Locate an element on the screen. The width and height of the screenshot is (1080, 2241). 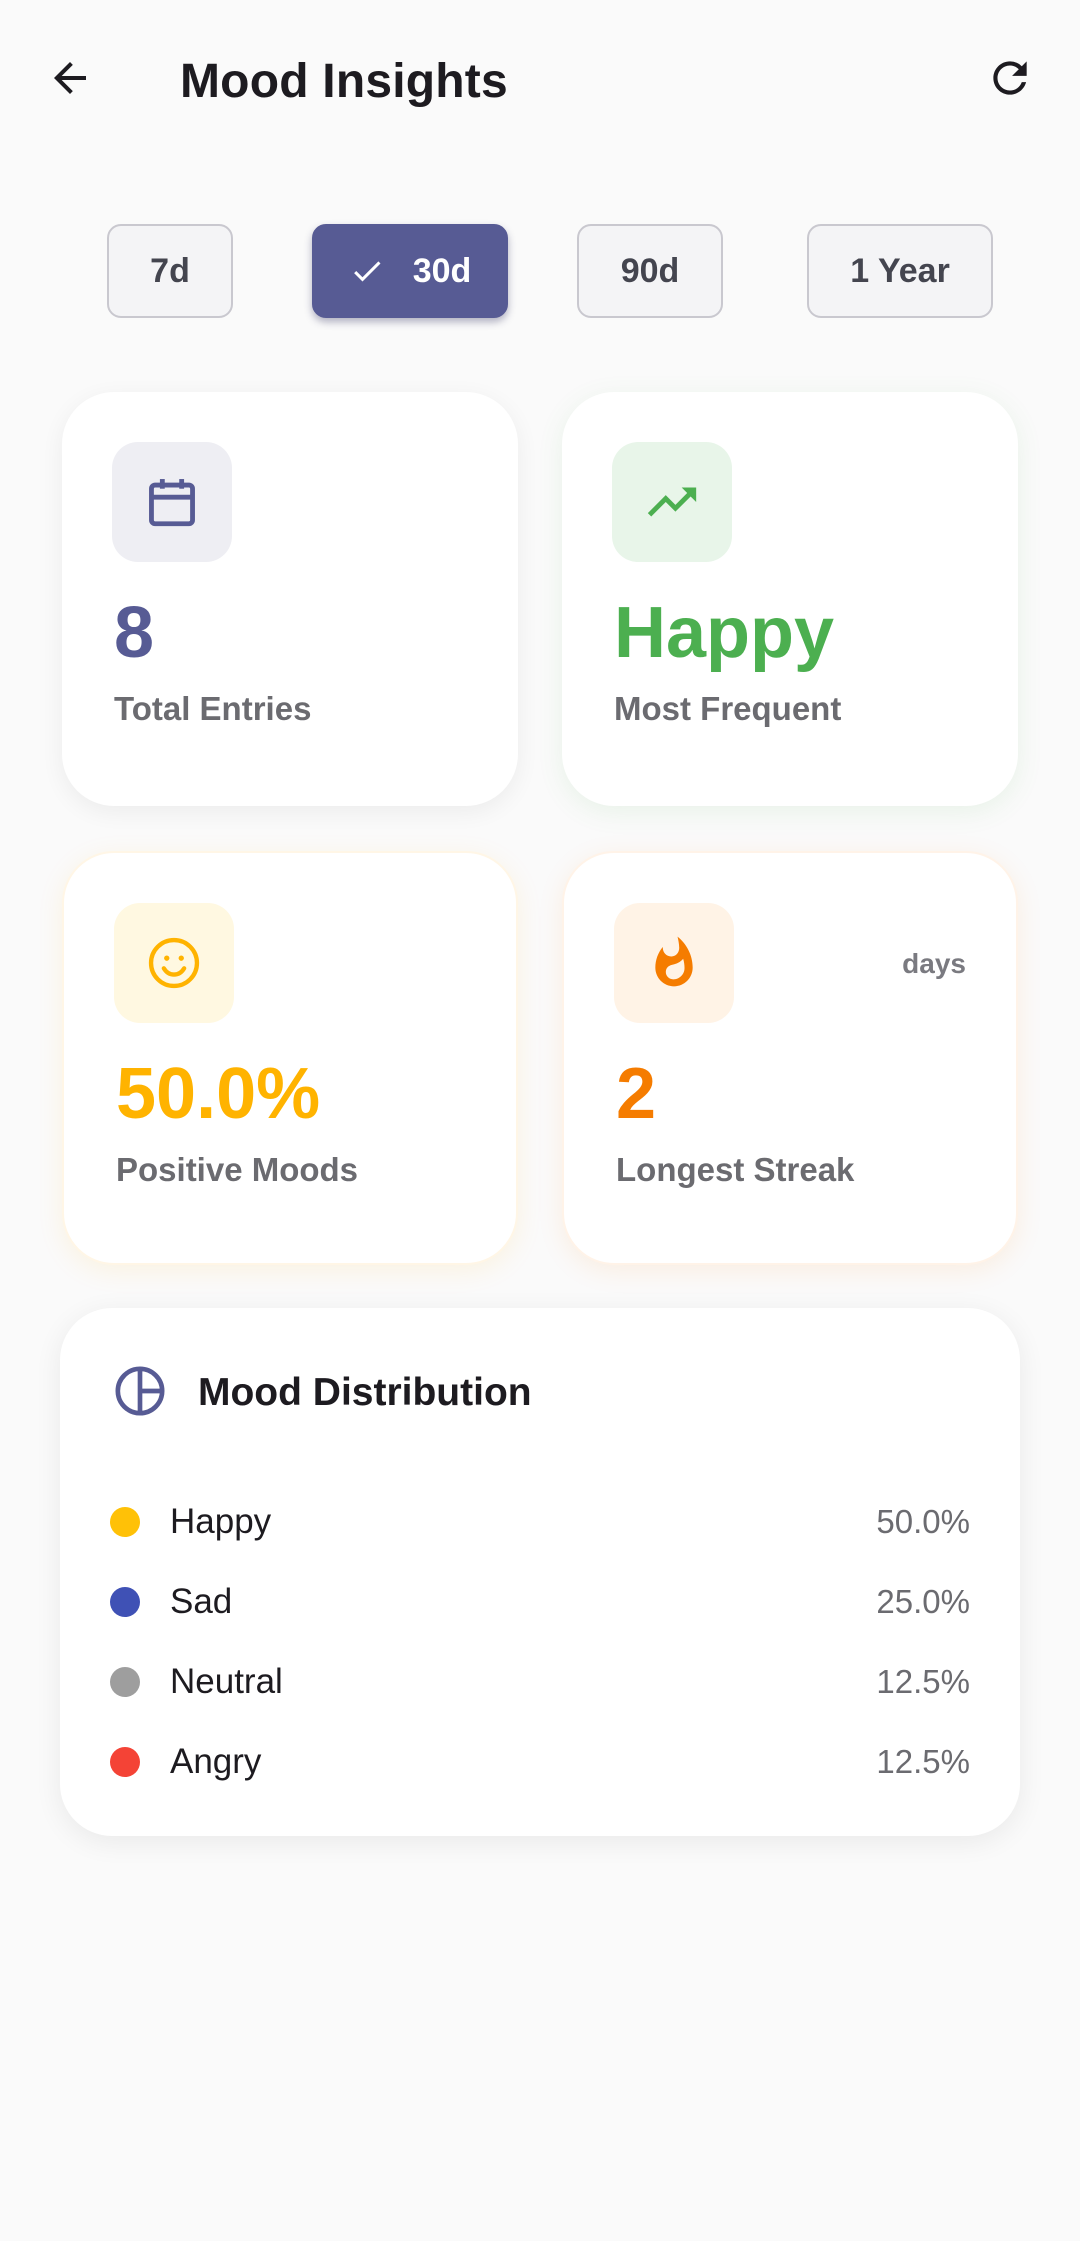
refresh-icon is located at coordinates (1010, 80).